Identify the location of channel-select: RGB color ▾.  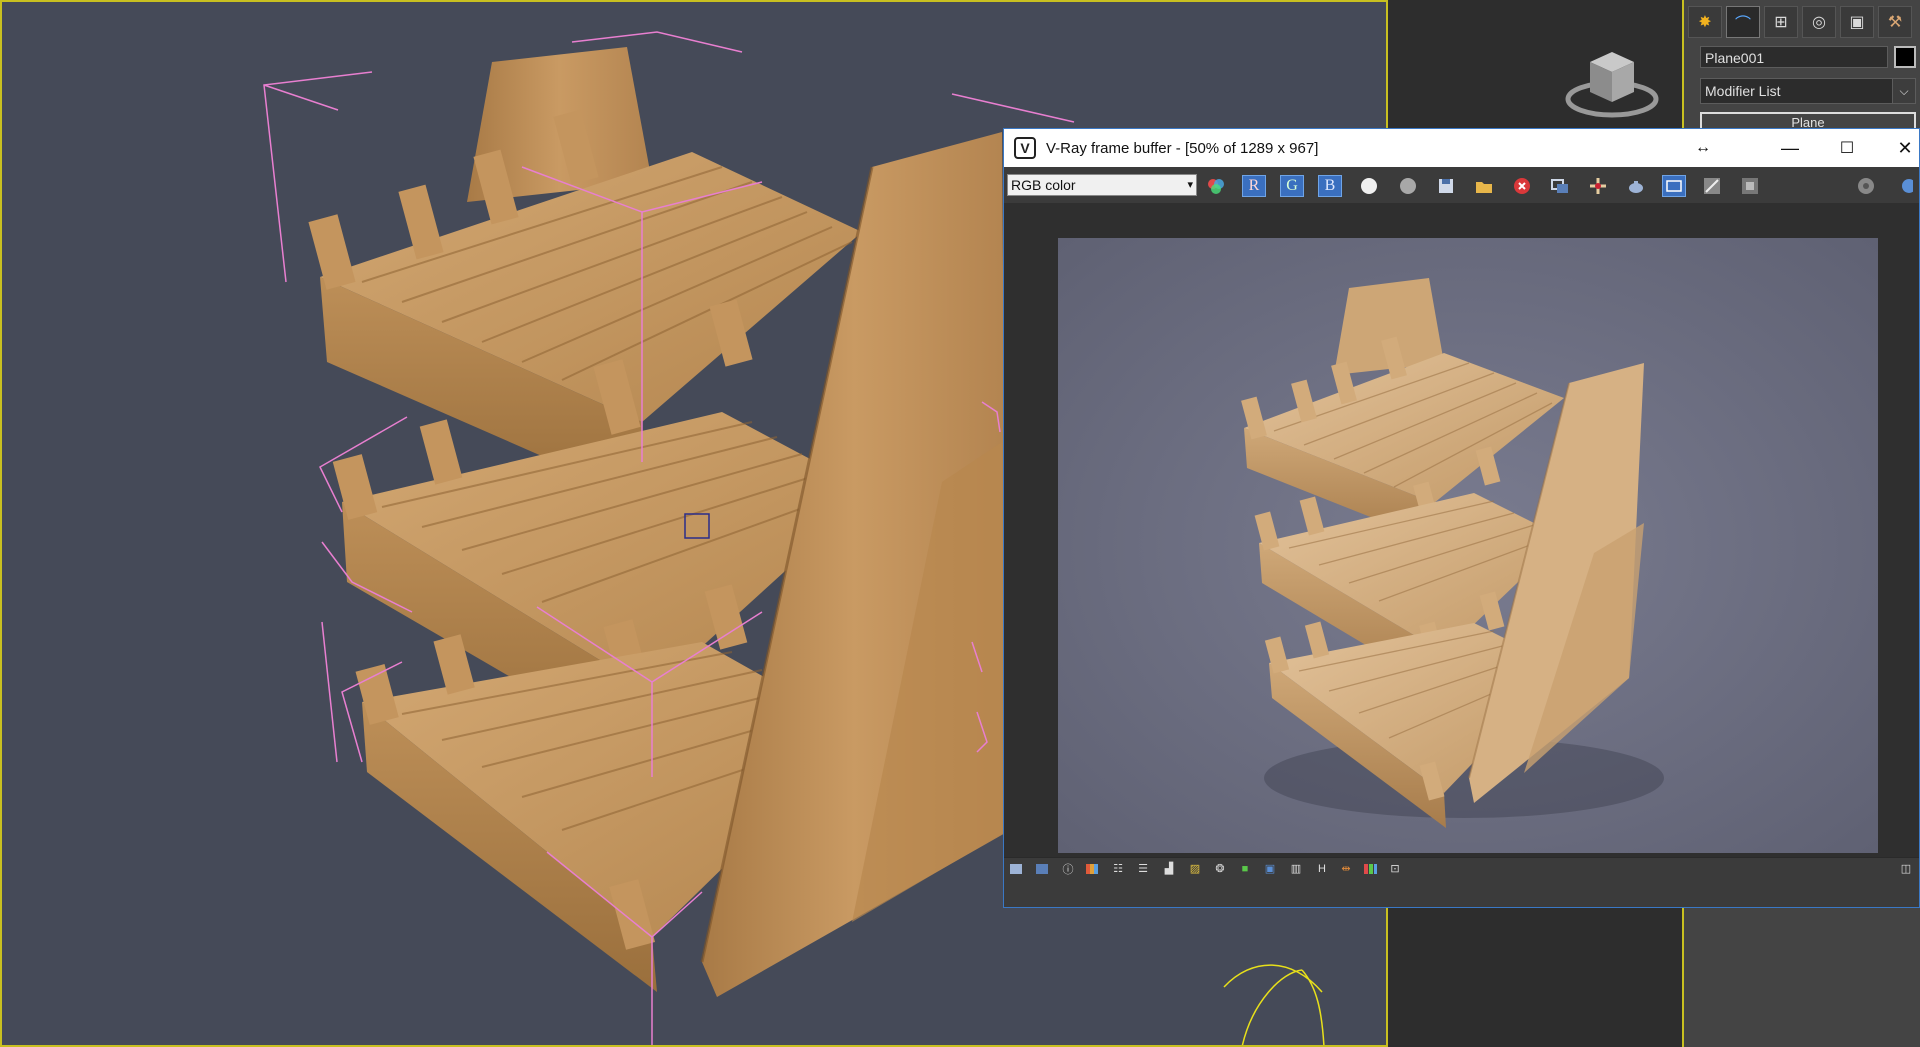
(1102, 185).